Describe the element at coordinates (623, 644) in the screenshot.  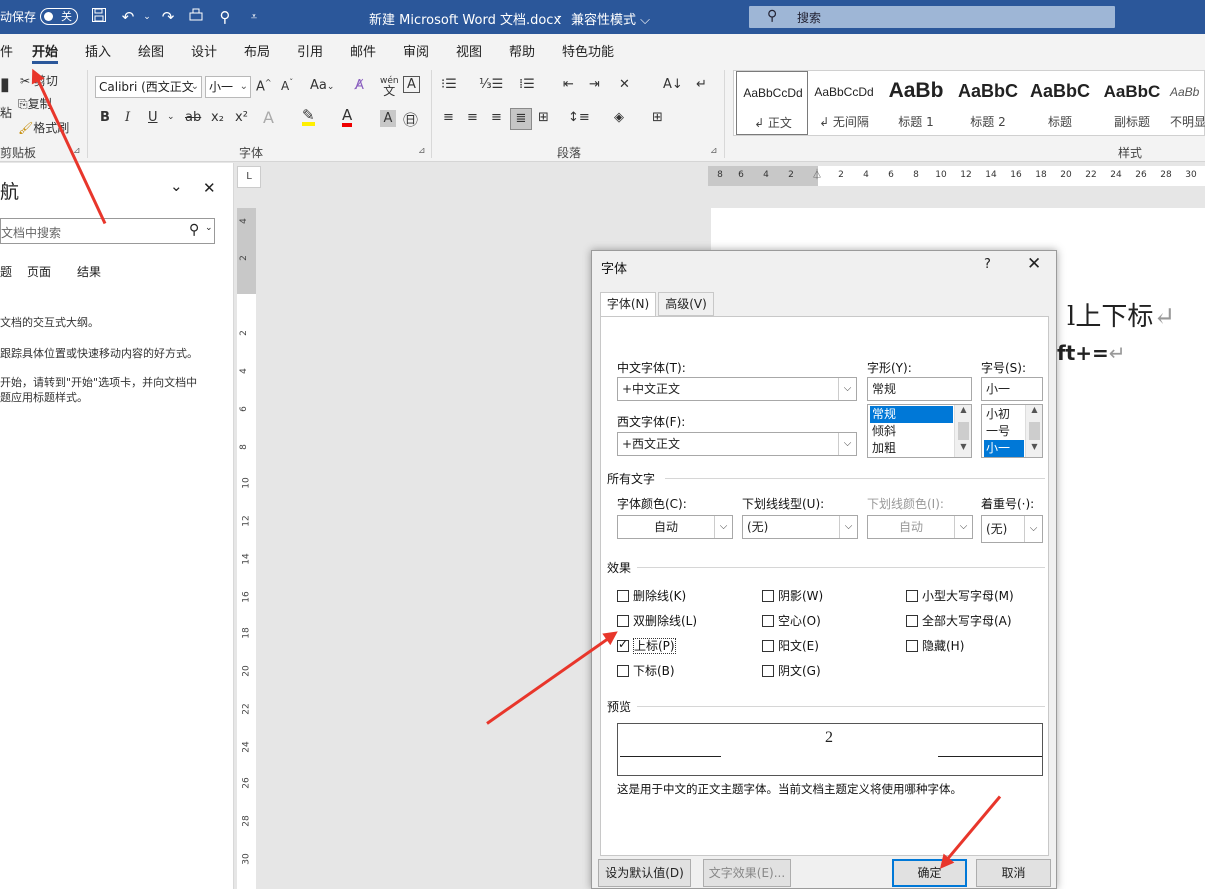
I see `checkbox: ✓` at that location.